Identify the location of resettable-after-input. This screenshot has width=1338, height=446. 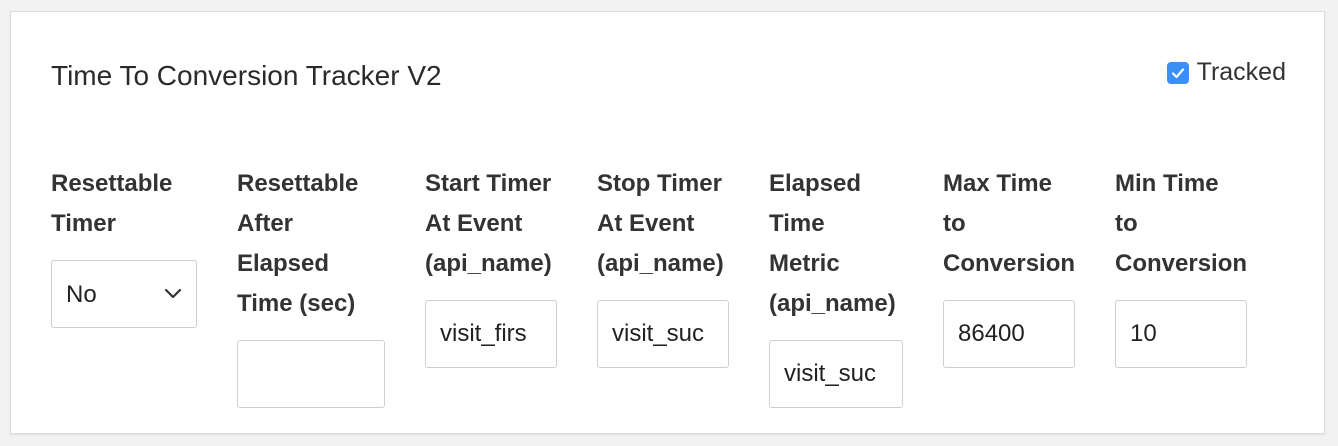
(311, 374).